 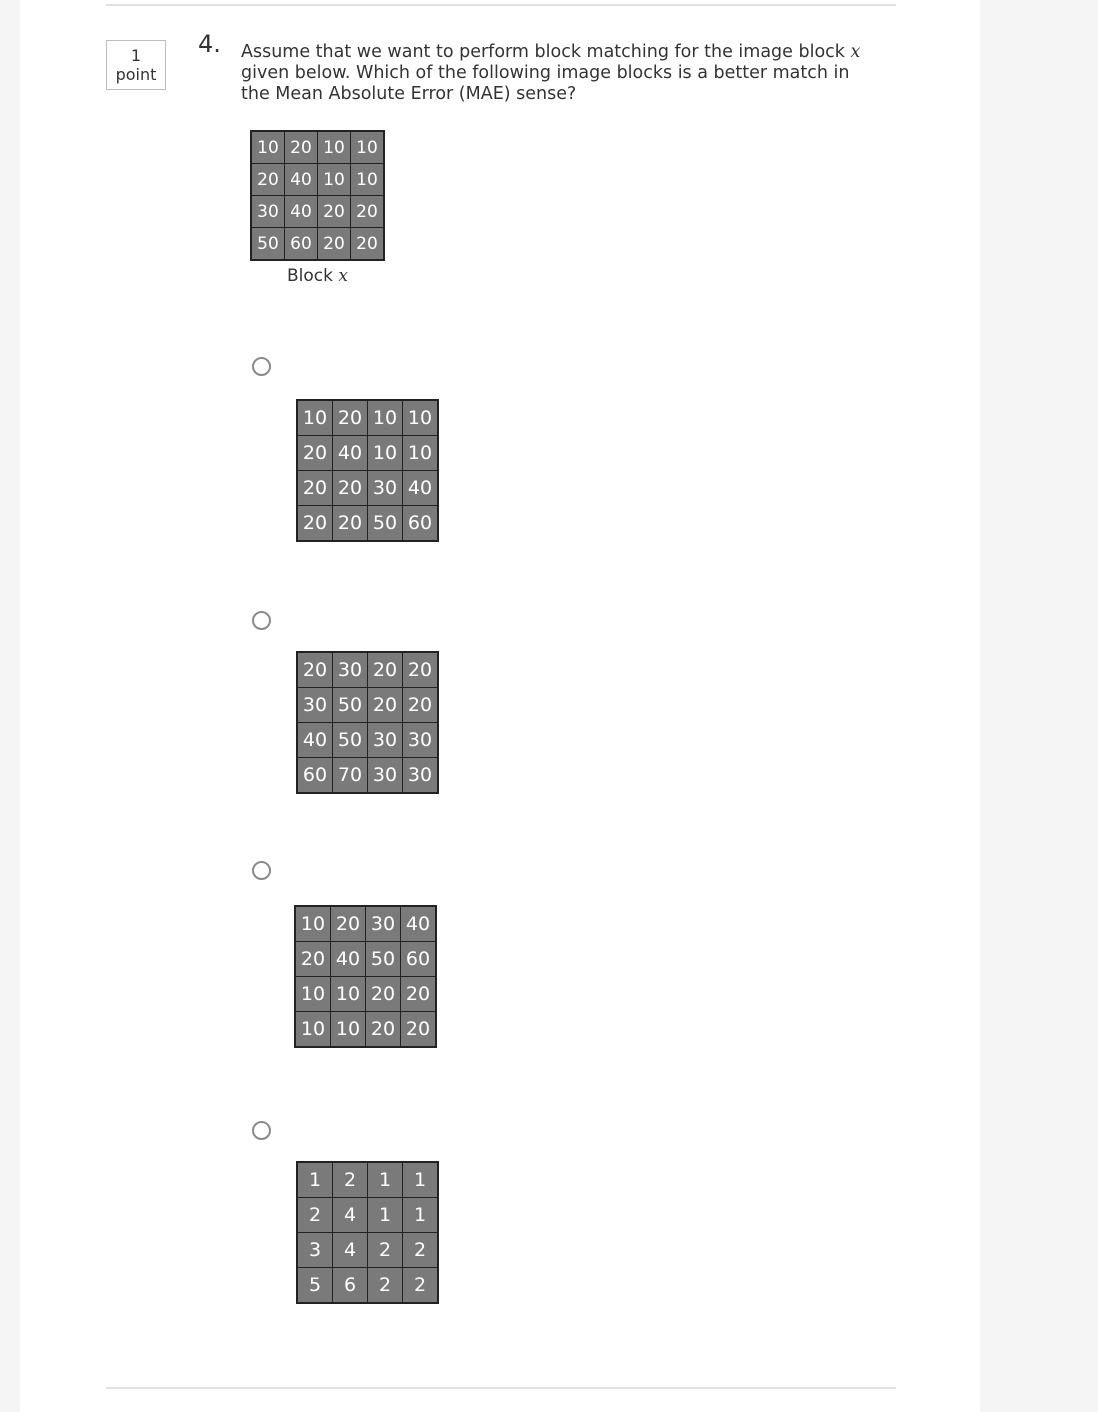 What do you see at coordinates (855, 52) in the screenshot?
I see `question-text-variable: x` at bounding box center [855, 52].